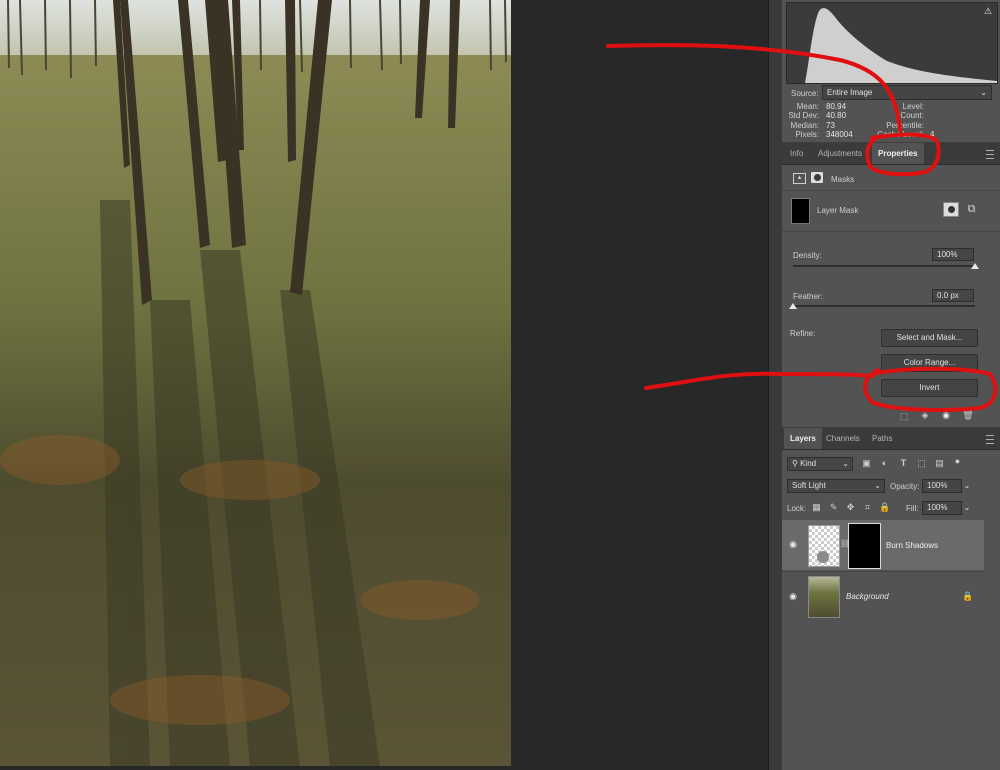 This screenshot has width=1000, height=770. I want to click on stat-pixels-value: 348004, so click(839, 134).